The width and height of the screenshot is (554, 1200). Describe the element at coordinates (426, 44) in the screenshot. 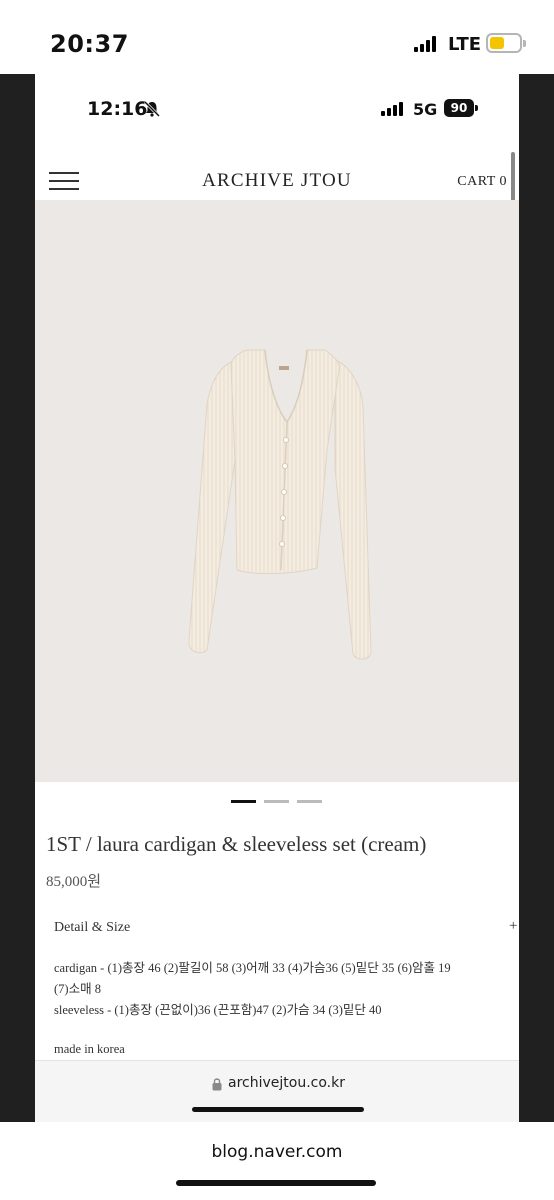

I see `signal-icon` at that location.